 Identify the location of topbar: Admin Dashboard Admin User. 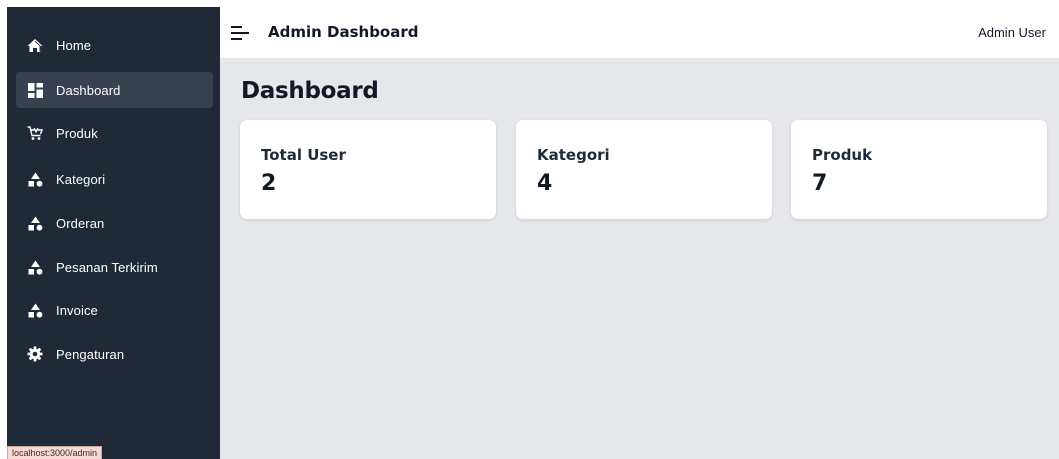
(639, 32).